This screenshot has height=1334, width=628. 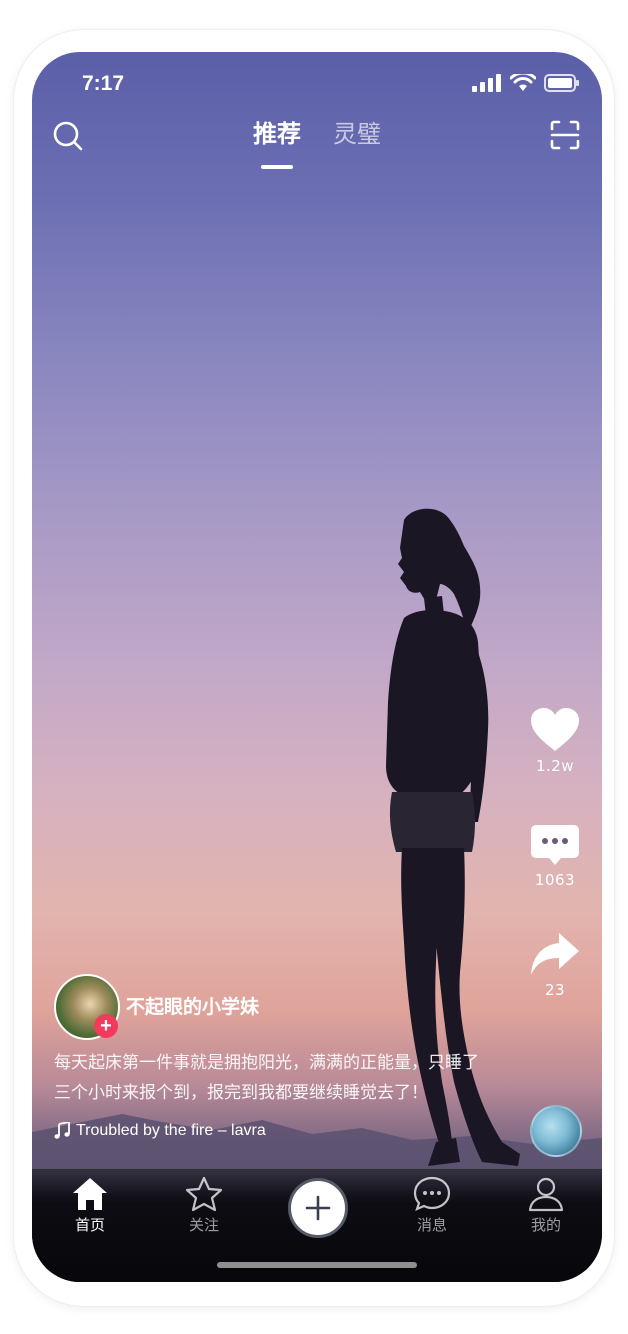 I want to click on battery-icon, so click(x=561, y=83).